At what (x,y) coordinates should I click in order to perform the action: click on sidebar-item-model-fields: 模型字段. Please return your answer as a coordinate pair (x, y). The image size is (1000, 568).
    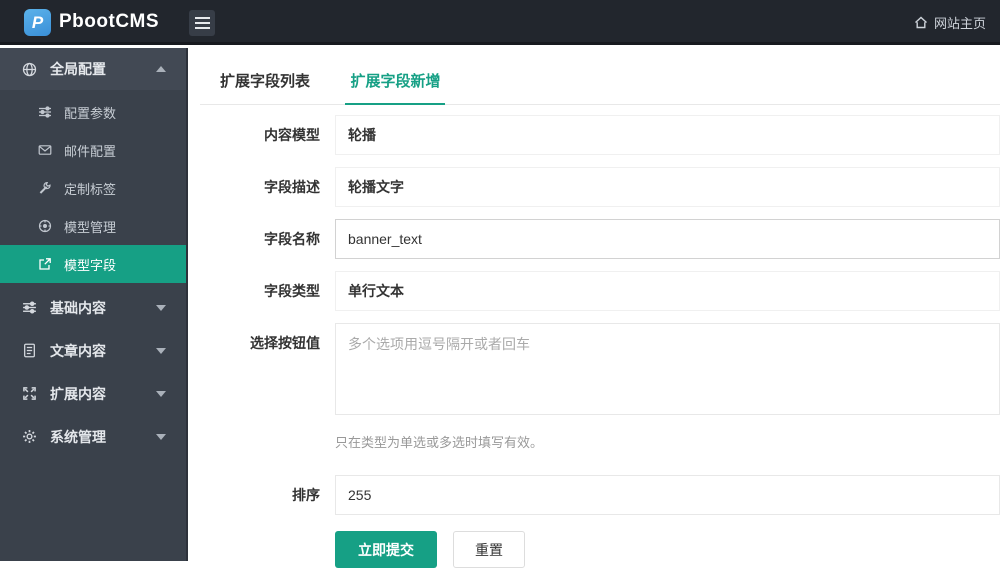
    Looking at the image, I should click on (93, 264).